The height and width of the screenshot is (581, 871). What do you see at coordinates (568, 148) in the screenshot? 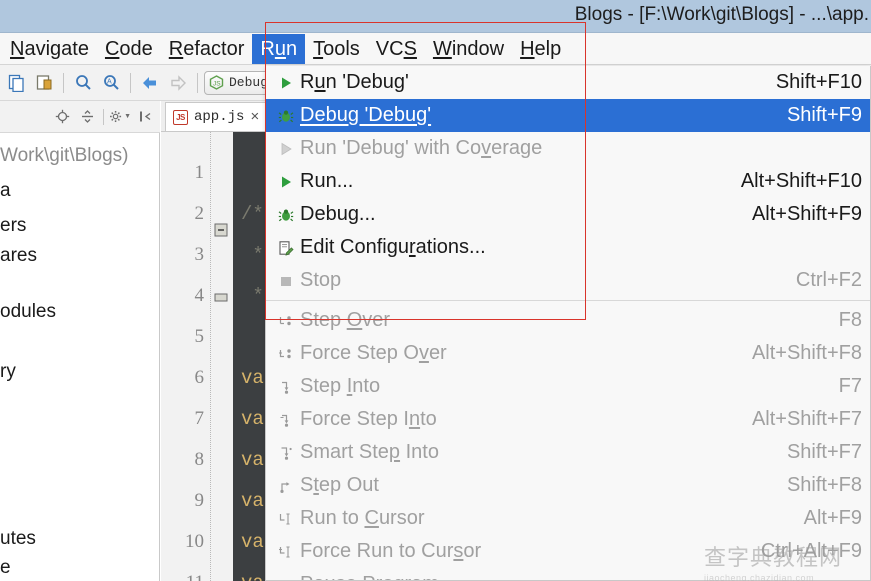
I see `menu-item-run-debug-with-coverage: Run 'Debug' with Coverage` at bounding box center [568, 148].